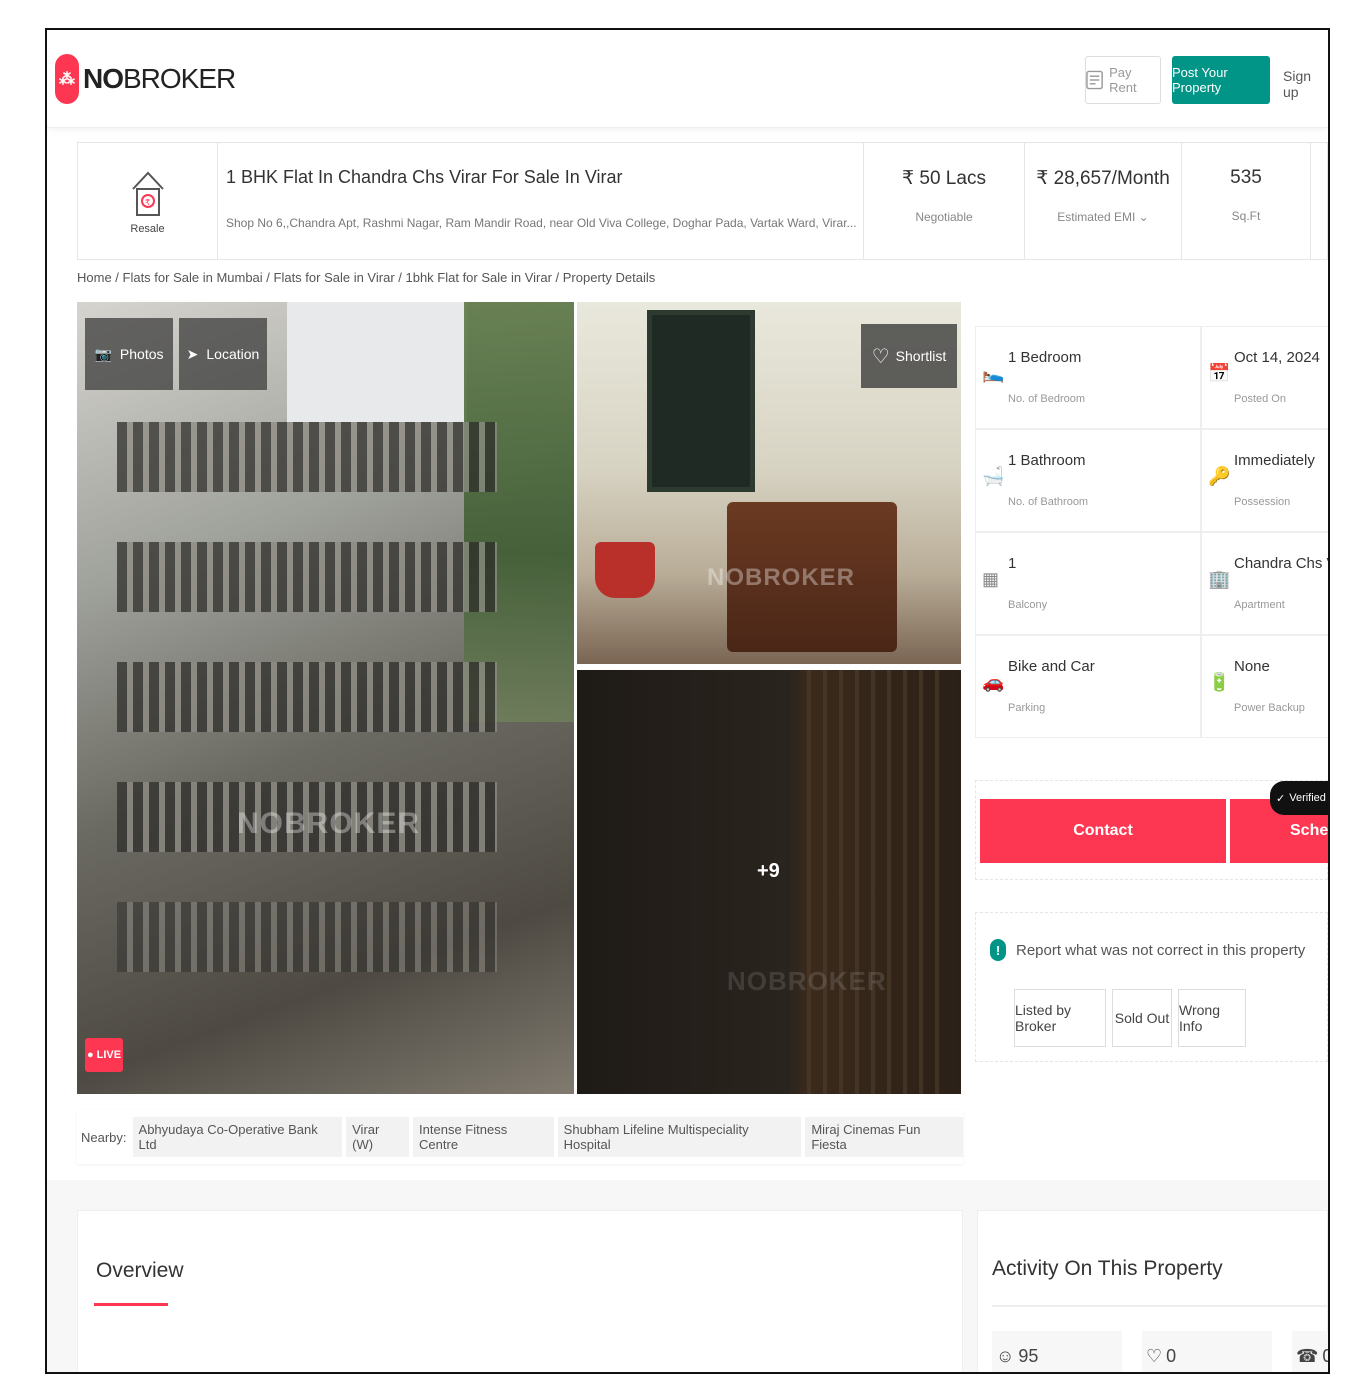 This screenshot has height=1393, width=1370. Describe the element at coordinates (991, 579) in the screenshot. I see `balcony-icon: ▦` at that location.